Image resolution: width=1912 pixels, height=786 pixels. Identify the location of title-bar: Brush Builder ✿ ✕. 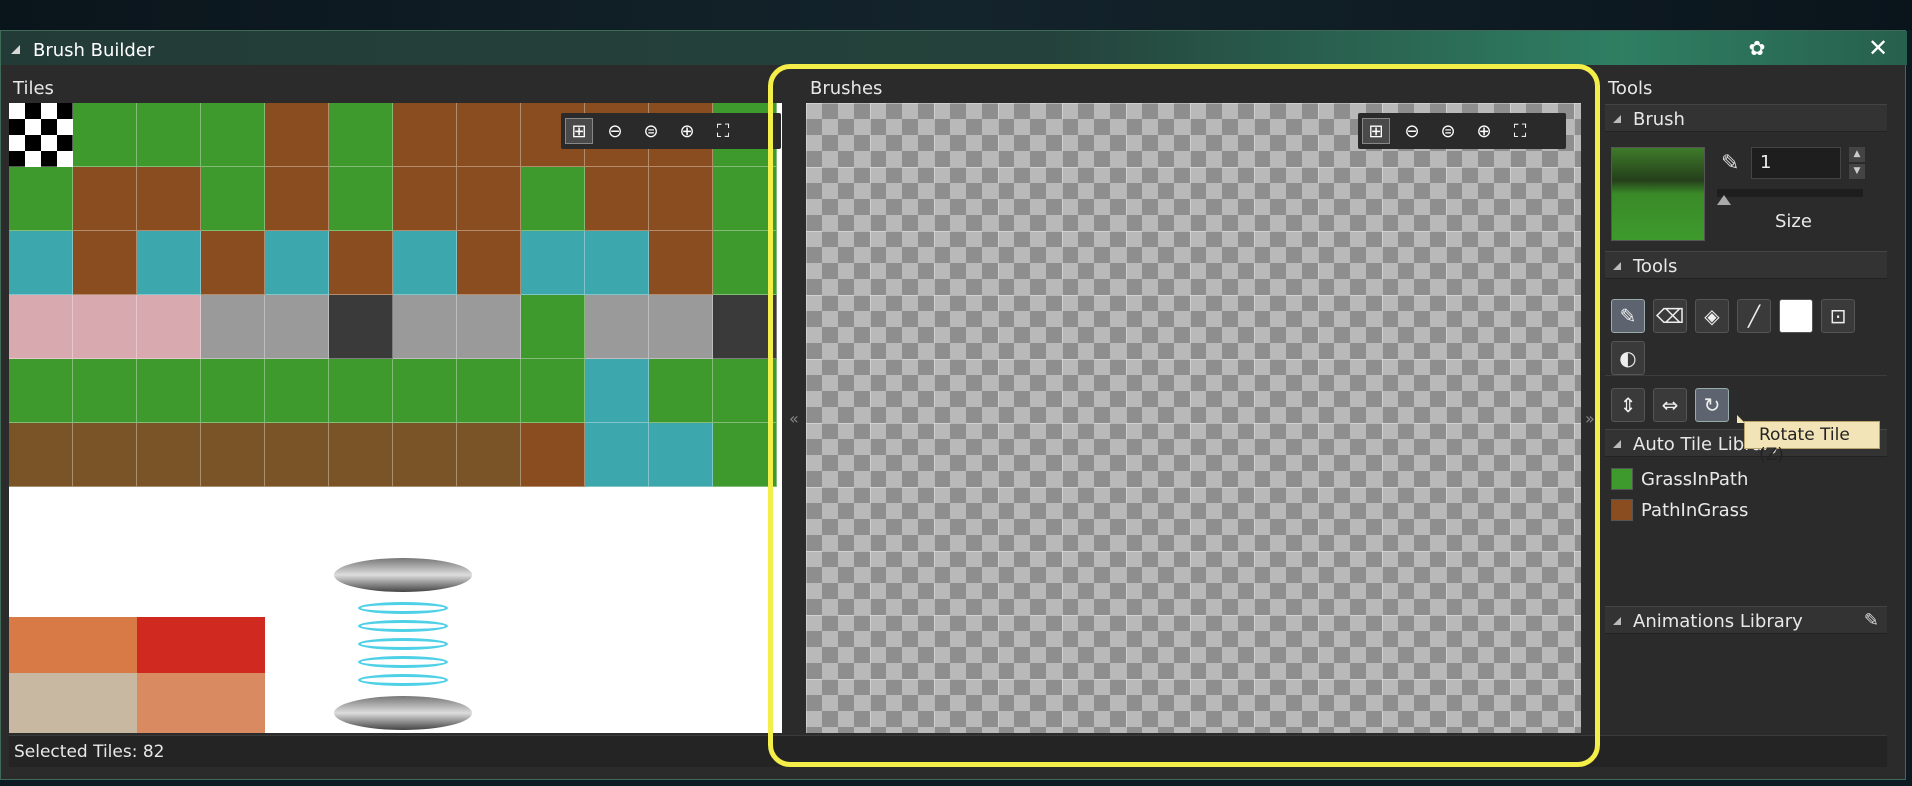
(954, 48).